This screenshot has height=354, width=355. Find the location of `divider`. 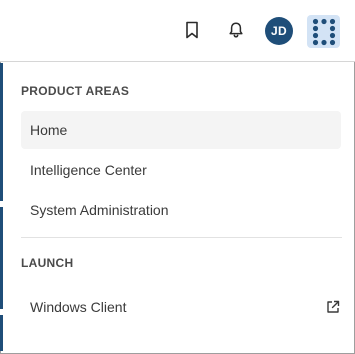

divider is located at coordinates (181, 237).